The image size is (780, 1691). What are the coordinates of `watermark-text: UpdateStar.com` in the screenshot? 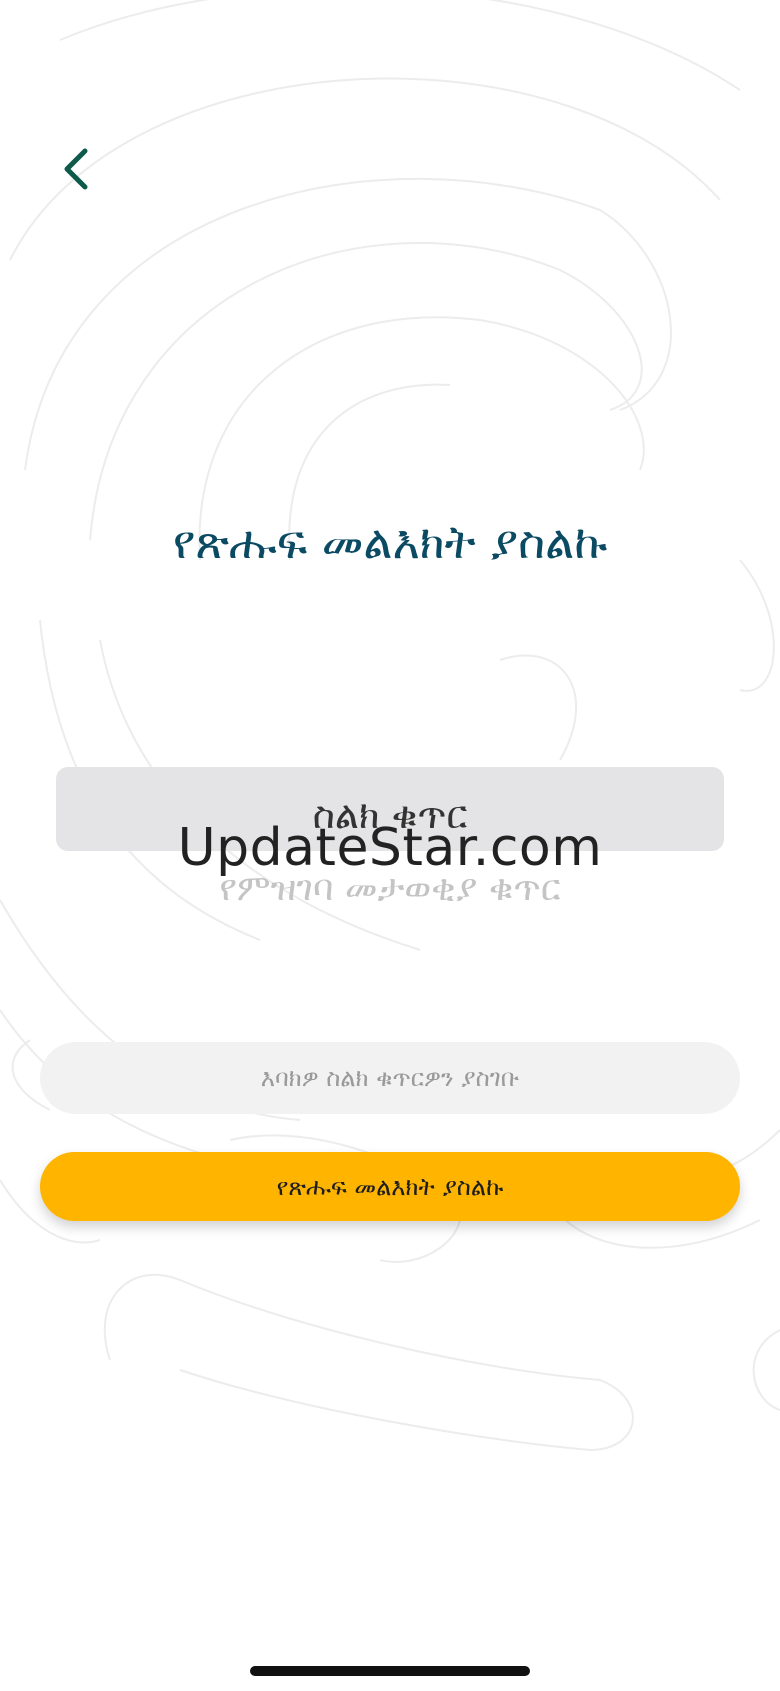 It's located at (390, 848).